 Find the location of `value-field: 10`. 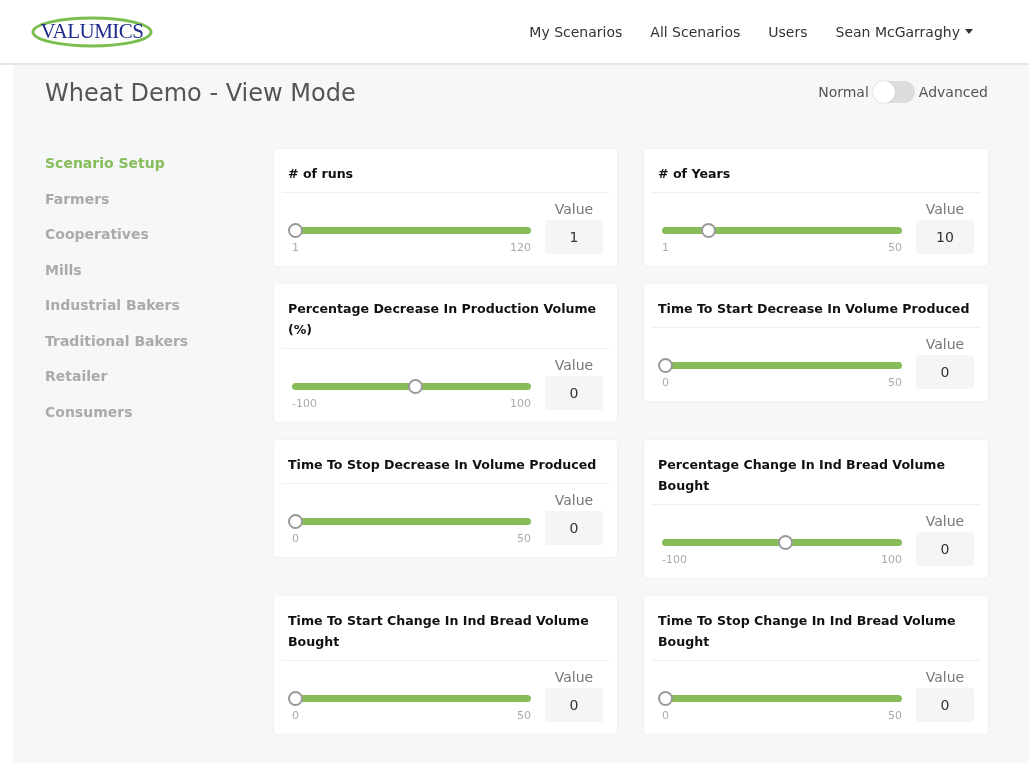

value-field: 10 is located at coordinates (945, 237).